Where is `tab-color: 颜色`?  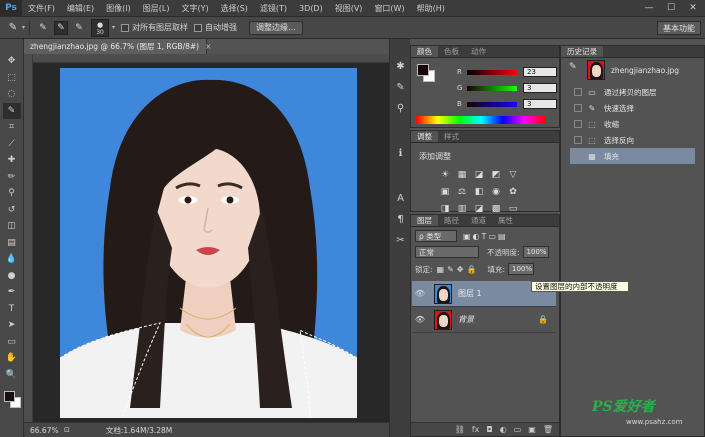
tab-color: 颜色 is located at coordinates (424, 51).